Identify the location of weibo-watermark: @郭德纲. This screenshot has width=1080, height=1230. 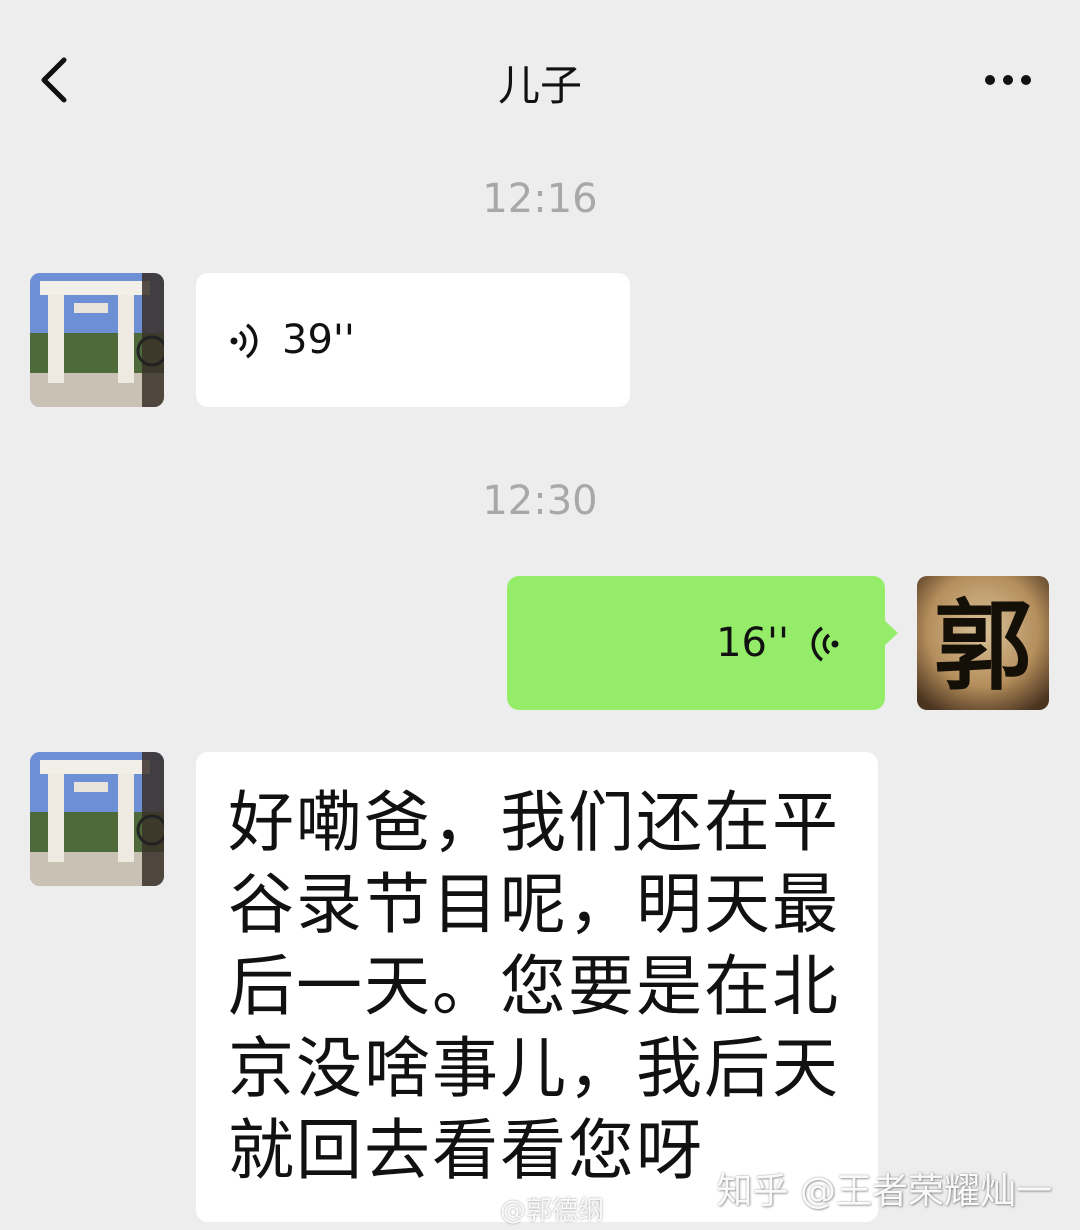
(552, 1211).